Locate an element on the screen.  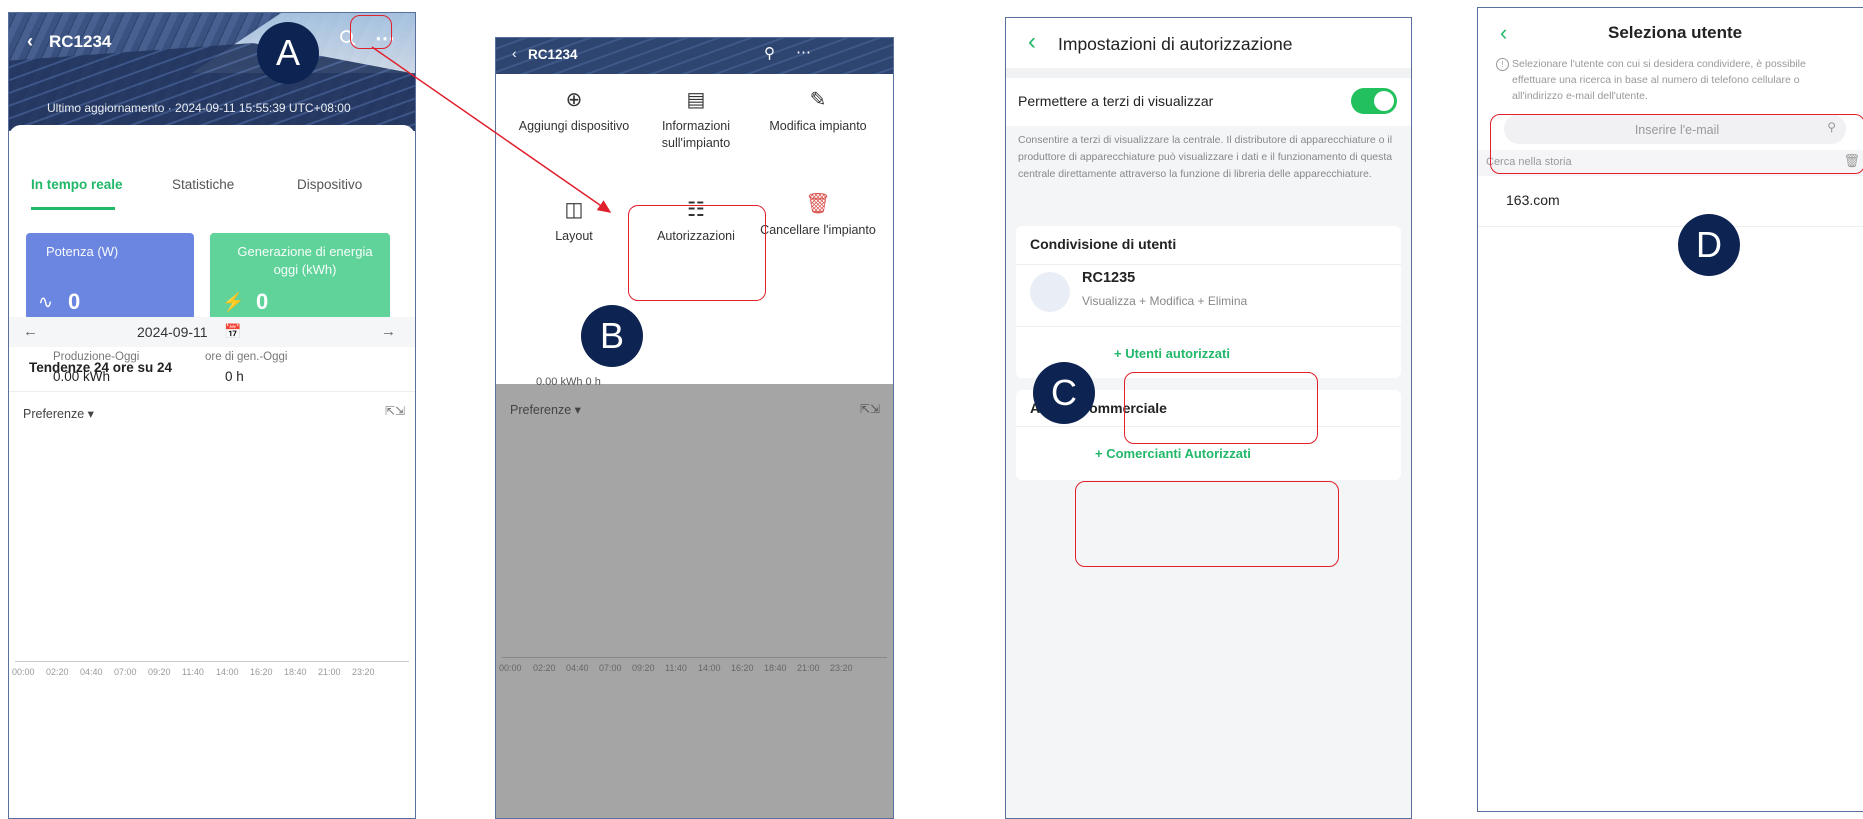
step-badge-d: D is located at coordinates (1709, 245).